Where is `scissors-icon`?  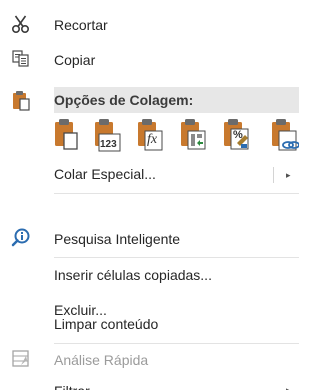
scissors-icon is located at coordinates (21, 24).